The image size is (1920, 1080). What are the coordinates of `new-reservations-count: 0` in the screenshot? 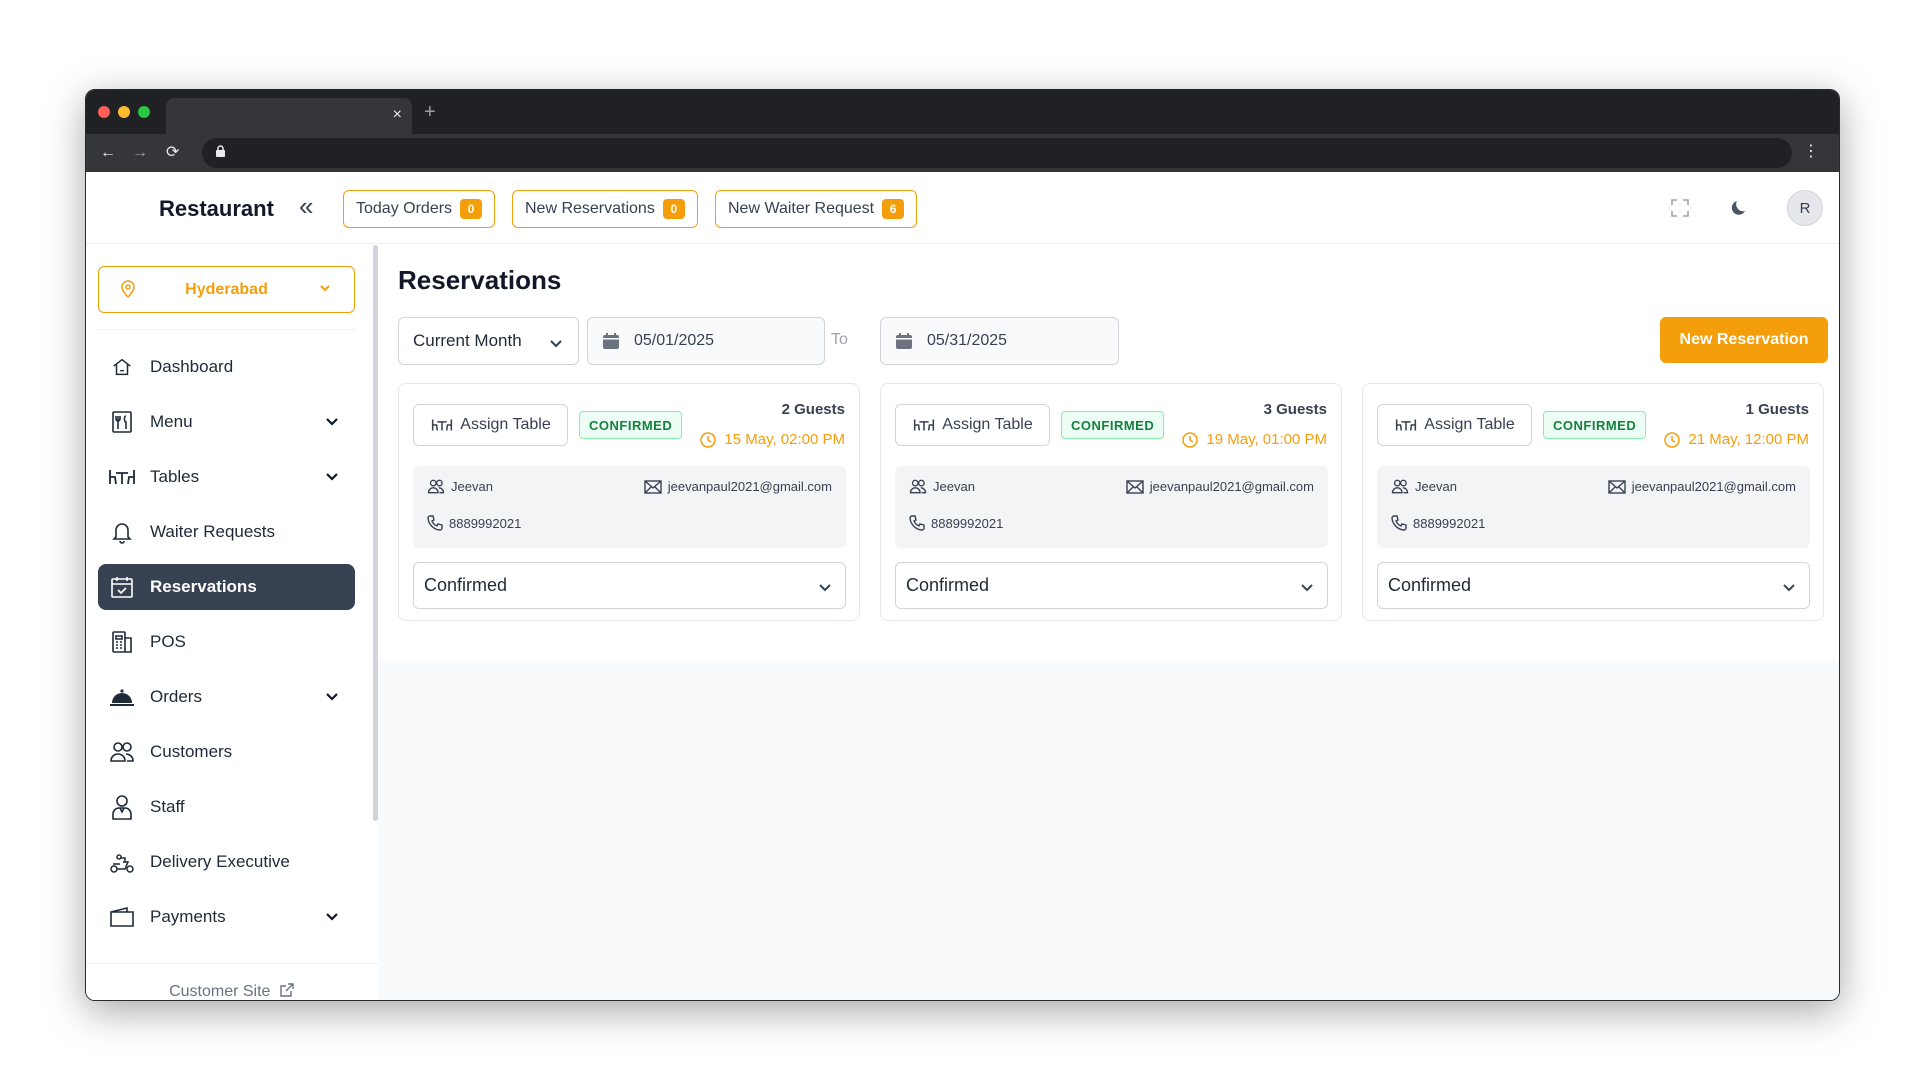 It's located at (673, 209).